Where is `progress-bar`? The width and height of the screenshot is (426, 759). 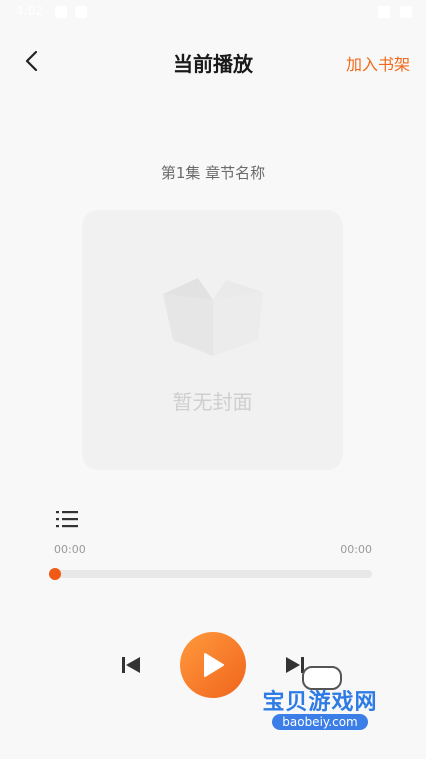
progress-bar is located at coordinates (210, 574).